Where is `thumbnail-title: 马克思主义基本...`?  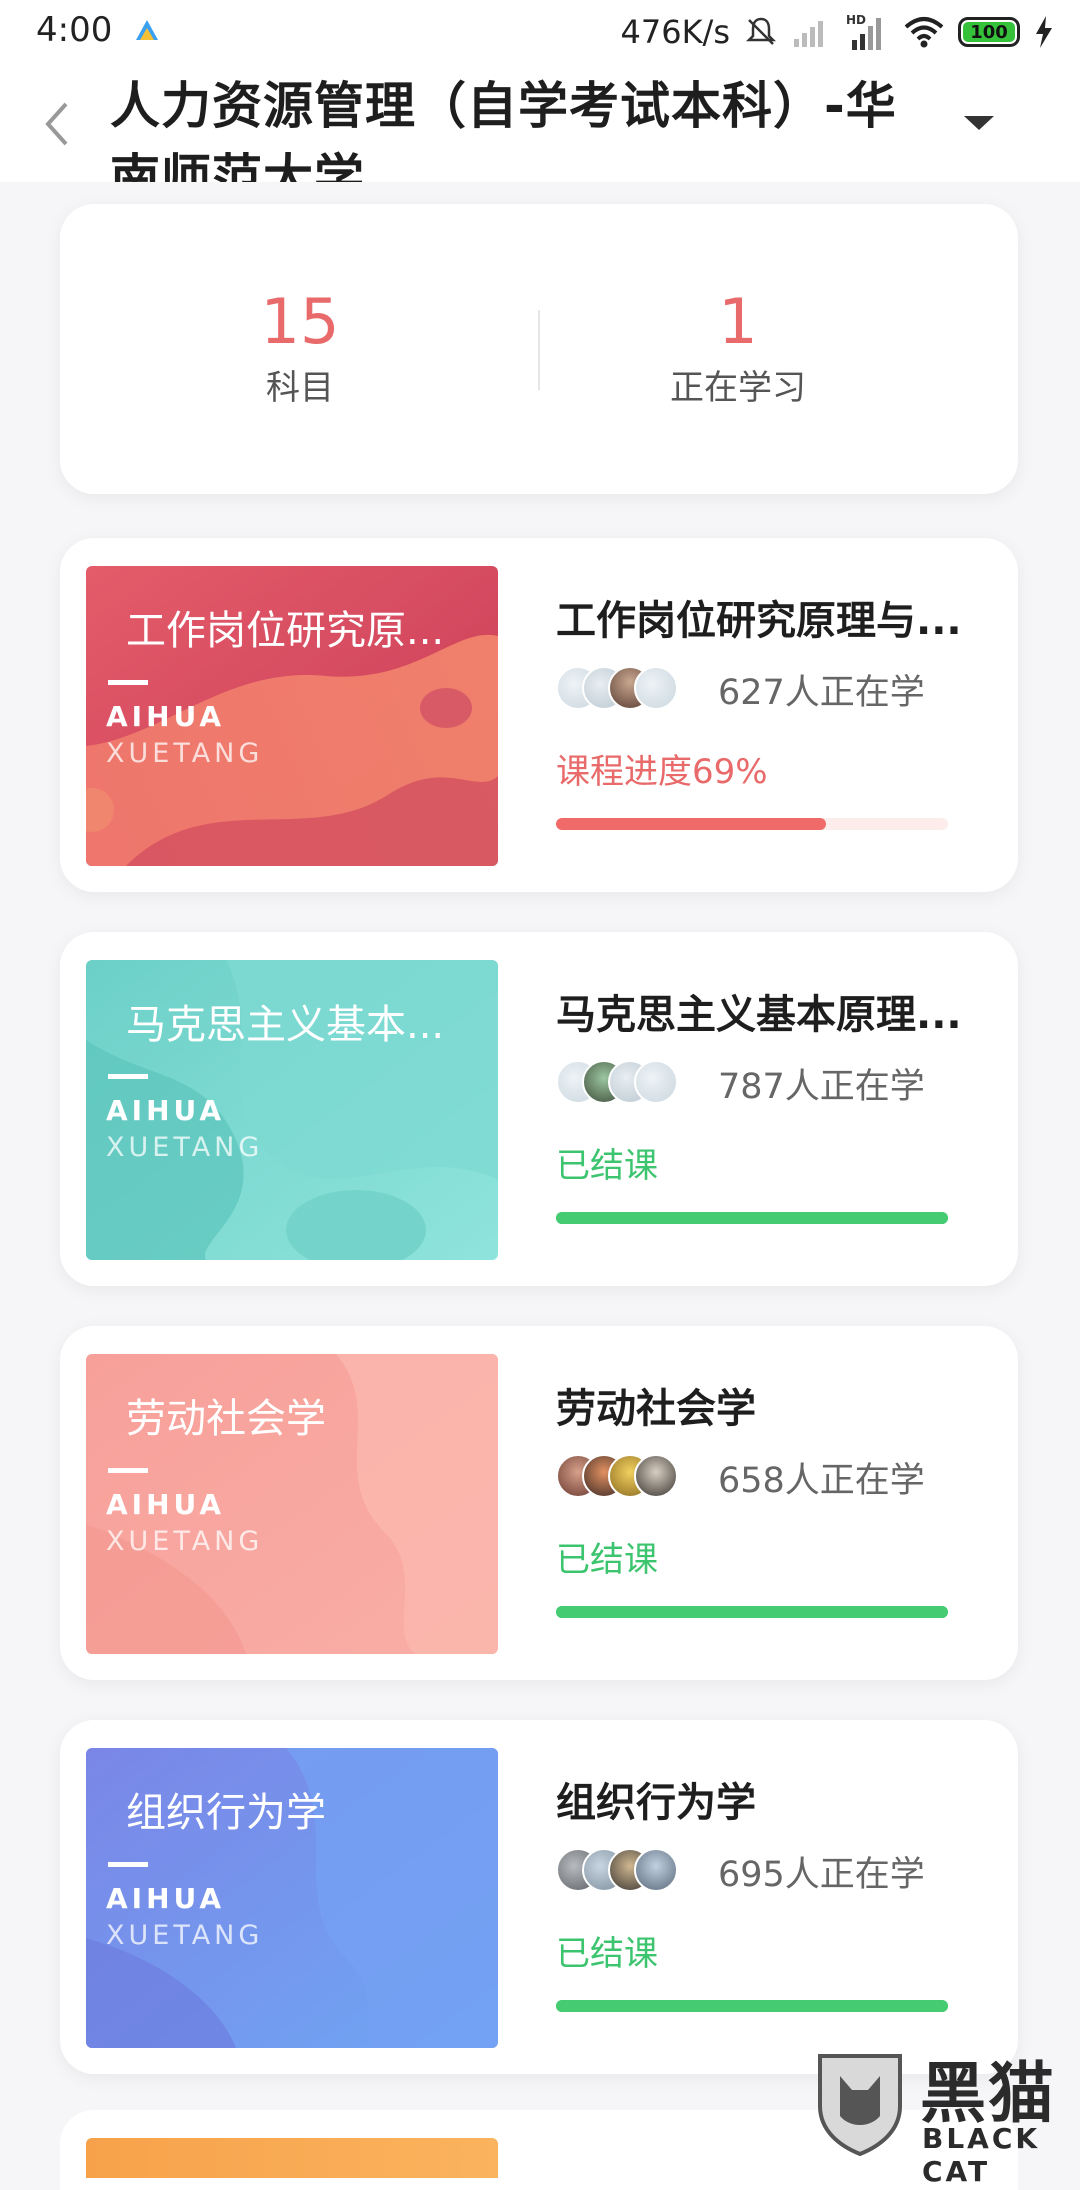
thumbnail-title: 马克思主义基本... is located at coordinates (285, 1025).